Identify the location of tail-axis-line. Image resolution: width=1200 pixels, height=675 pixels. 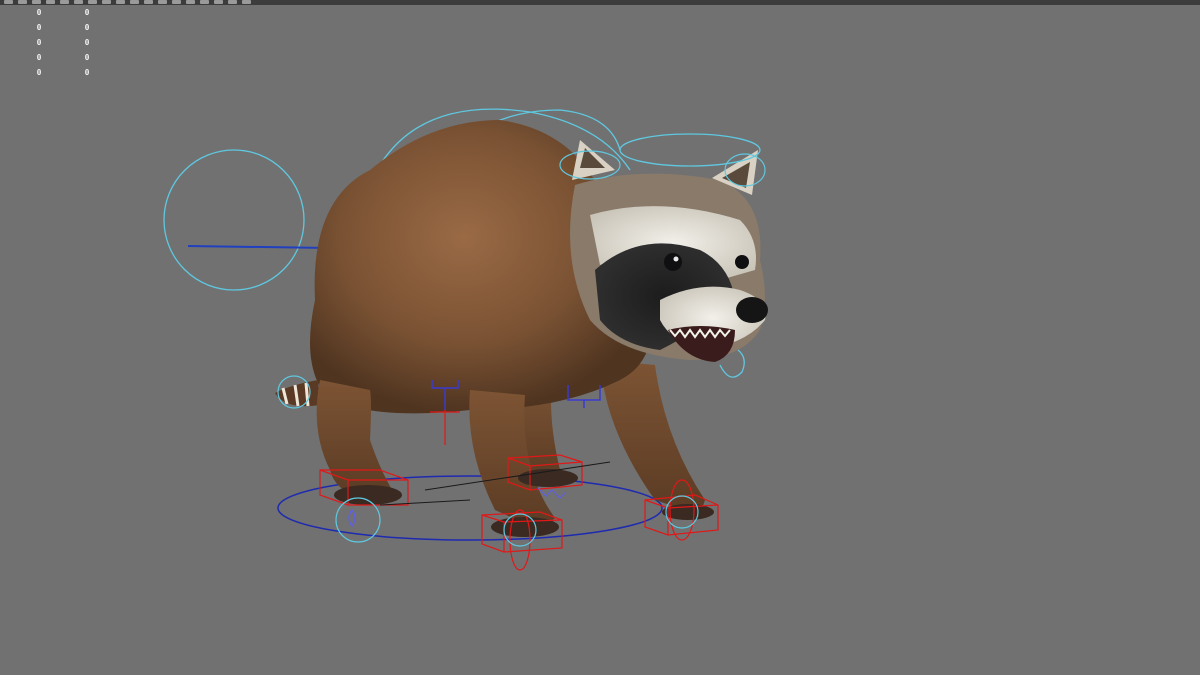
(259, 247).